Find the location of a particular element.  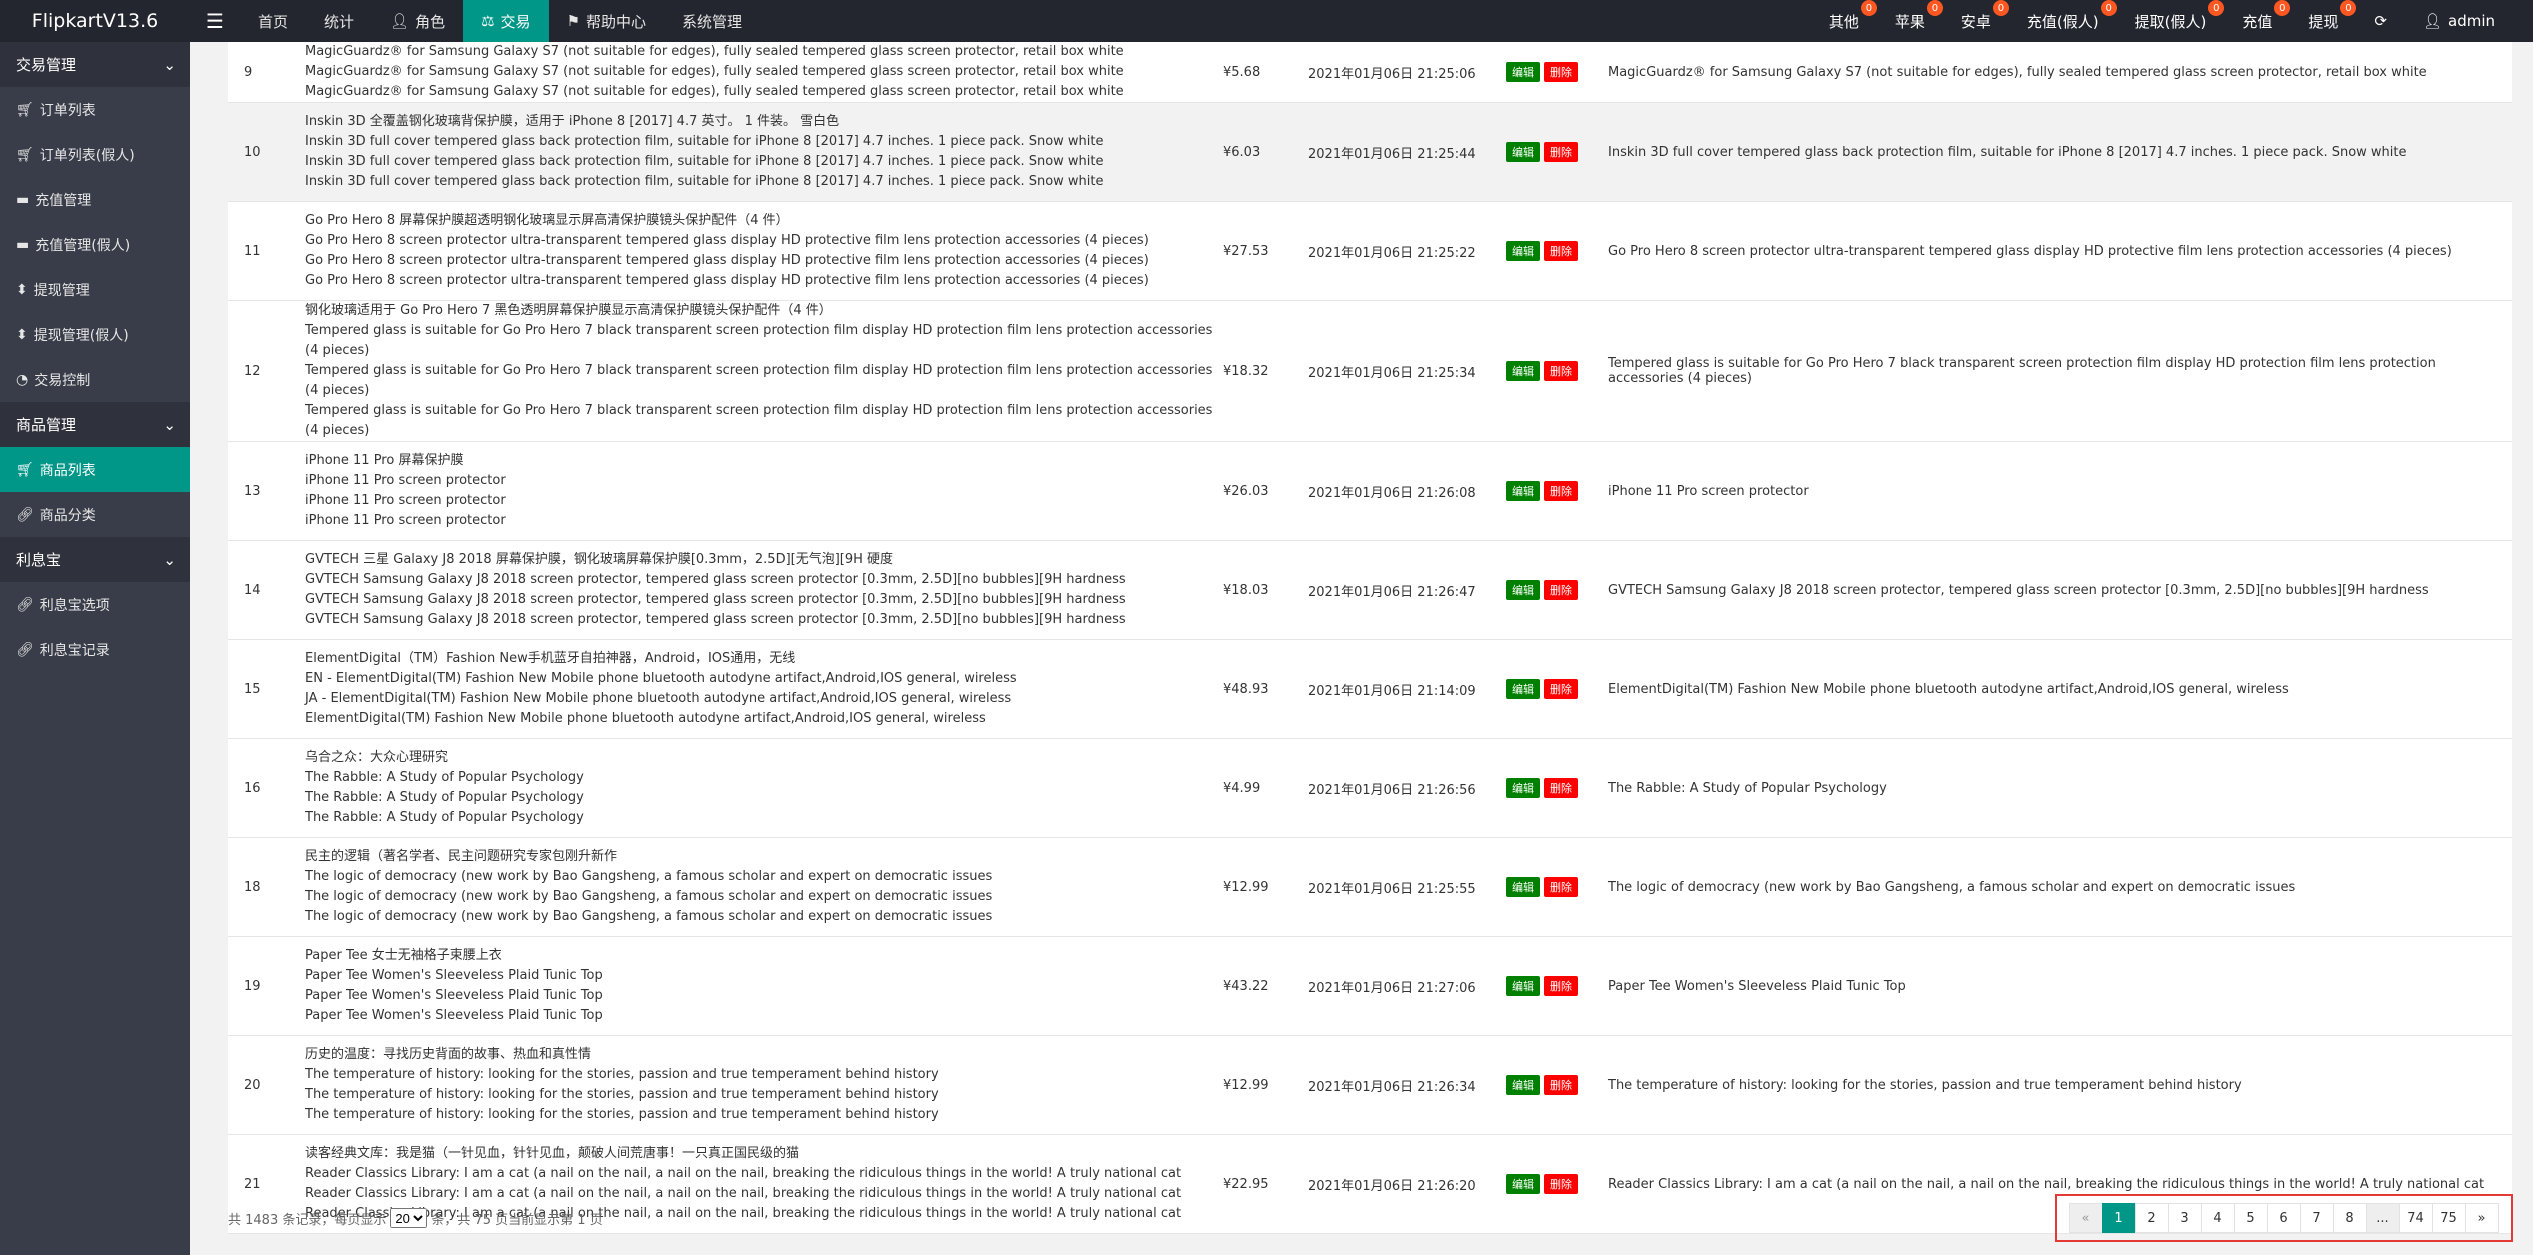

sidebar-group-interest: 利息宝 ⌄ is located at coordinates (95, 559).